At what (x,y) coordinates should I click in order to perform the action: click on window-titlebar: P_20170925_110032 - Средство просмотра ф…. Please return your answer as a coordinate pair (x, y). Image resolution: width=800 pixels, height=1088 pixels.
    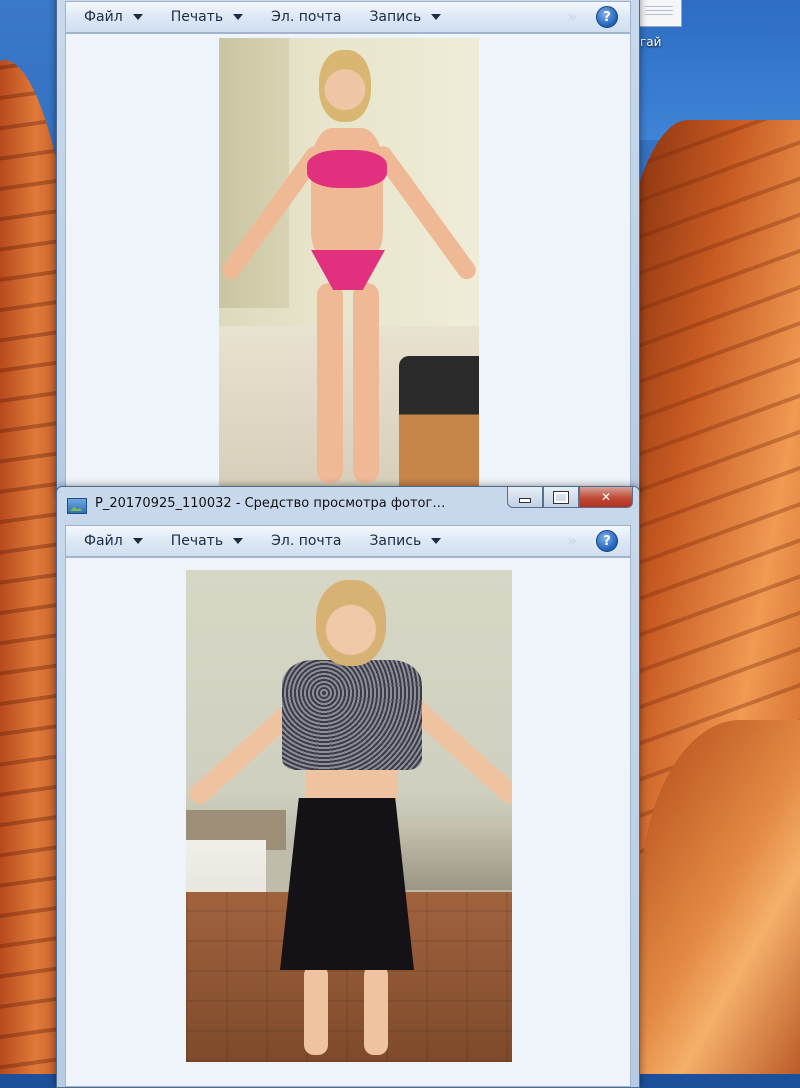
    Looking at the image, I should click on (348, 505).